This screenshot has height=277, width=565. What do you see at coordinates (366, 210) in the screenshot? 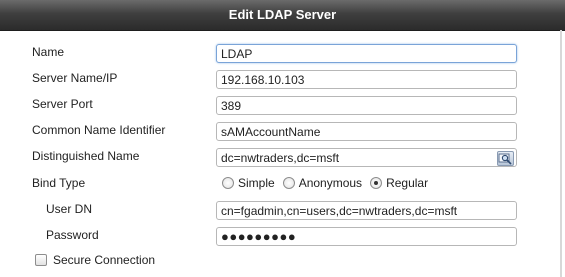
I see `user-dn-input` at bounding box center [366, 210].